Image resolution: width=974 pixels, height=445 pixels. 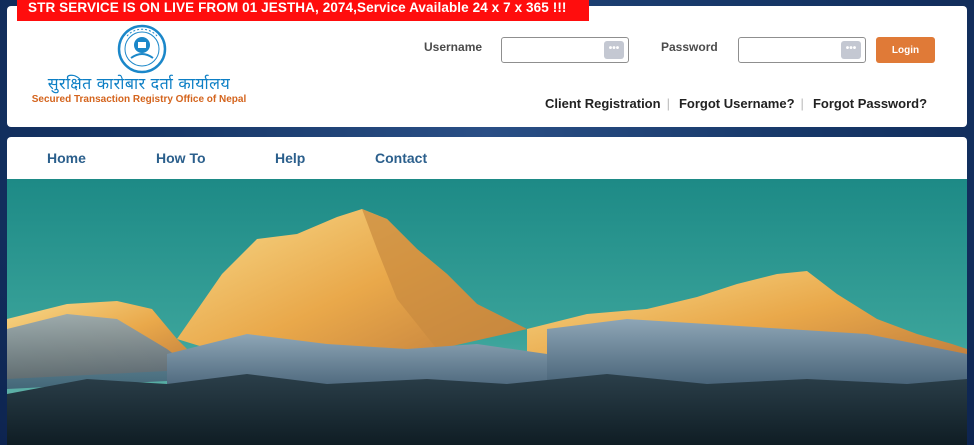 What do you see at coordinates (689, 47) in the screenshot?
I see `password-label: Password` at bounding box center [689, 47].